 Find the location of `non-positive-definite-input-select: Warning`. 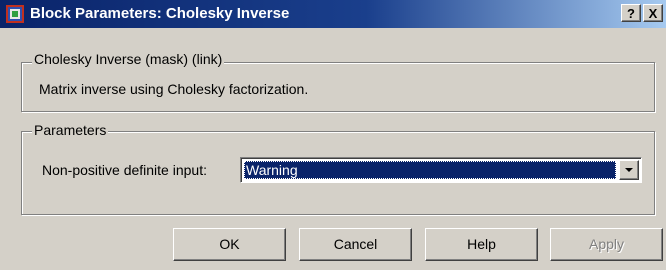

non-positive-definite-input-select: Warning is located at coordinates (441, 170).